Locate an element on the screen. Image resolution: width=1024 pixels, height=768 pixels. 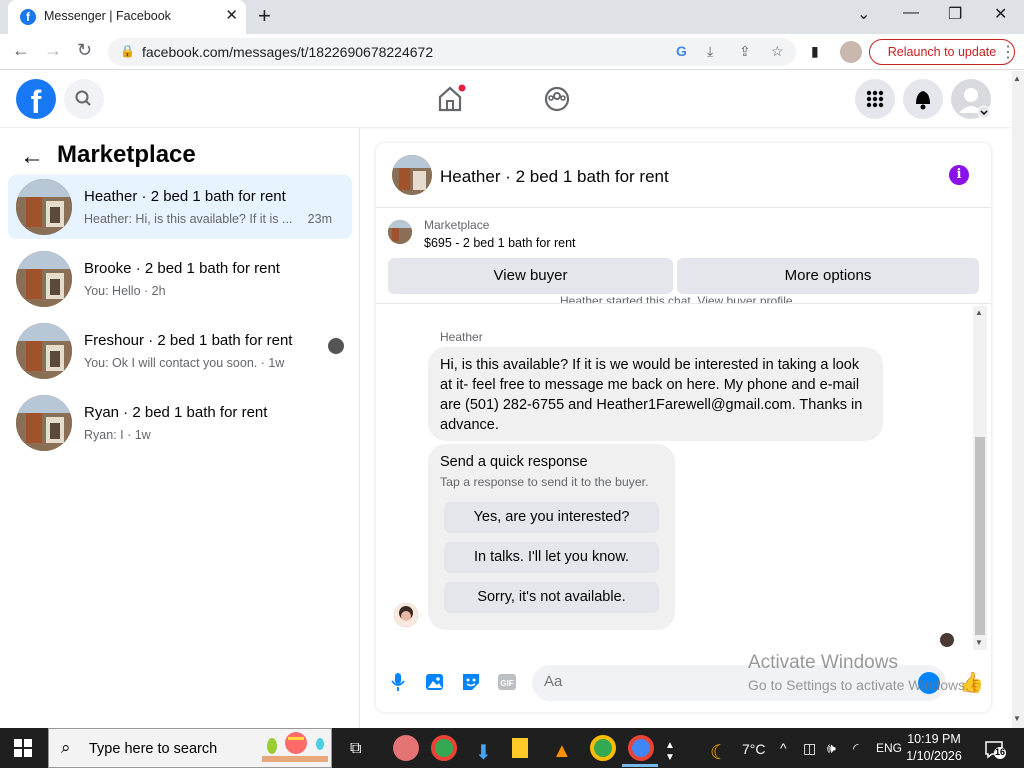
page-scroll-down-icon: ▼ is located at coordinates (1017, 718).